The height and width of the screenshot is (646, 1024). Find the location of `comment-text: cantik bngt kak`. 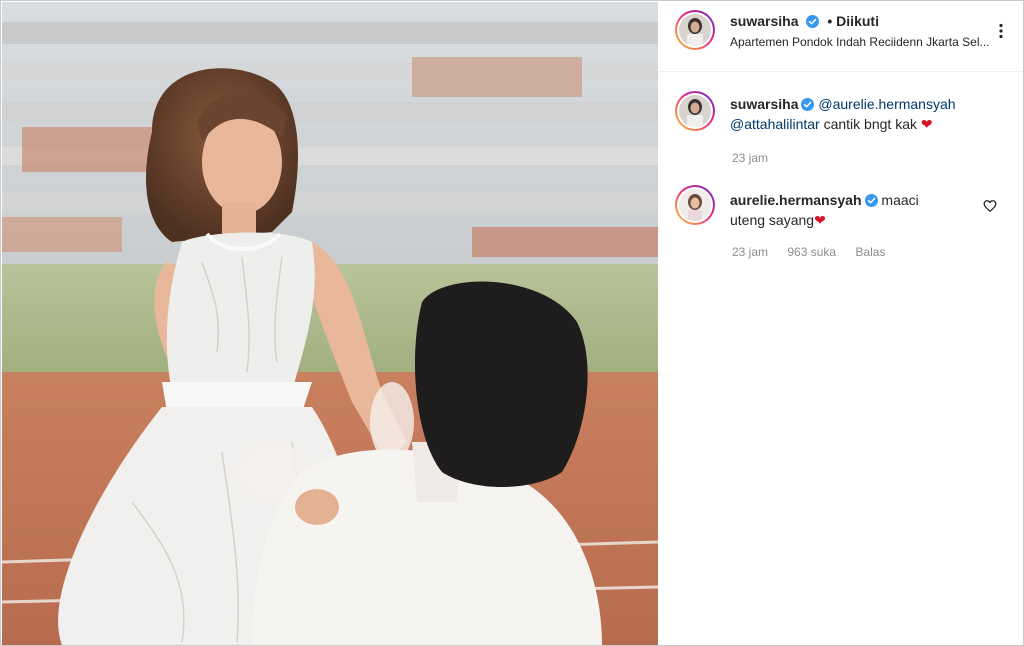

comment-text: cantik bngt kak is located at coordinates (868, 124).